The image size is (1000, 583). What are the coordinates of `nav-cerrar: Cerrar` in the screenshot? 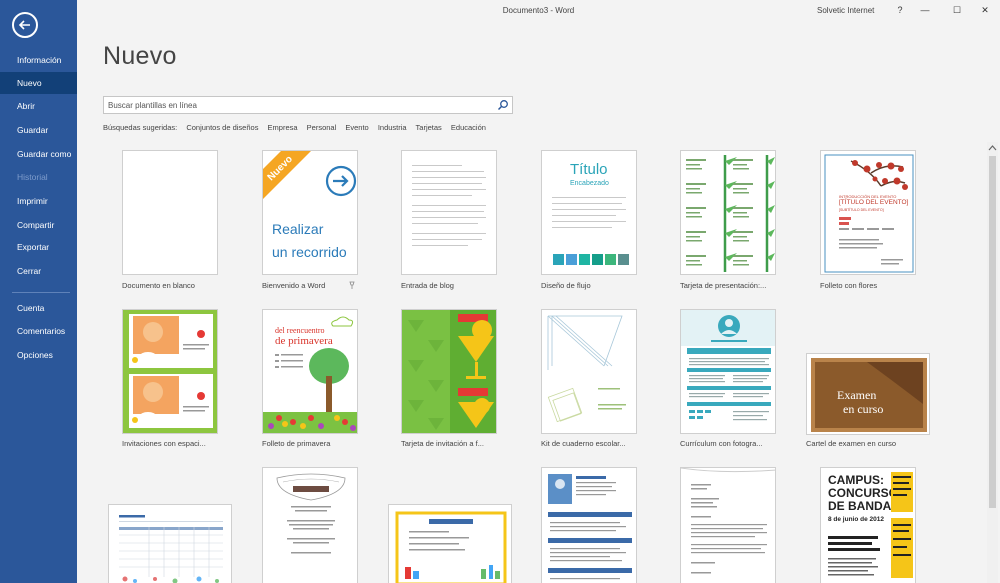 It's located at (38, 271).